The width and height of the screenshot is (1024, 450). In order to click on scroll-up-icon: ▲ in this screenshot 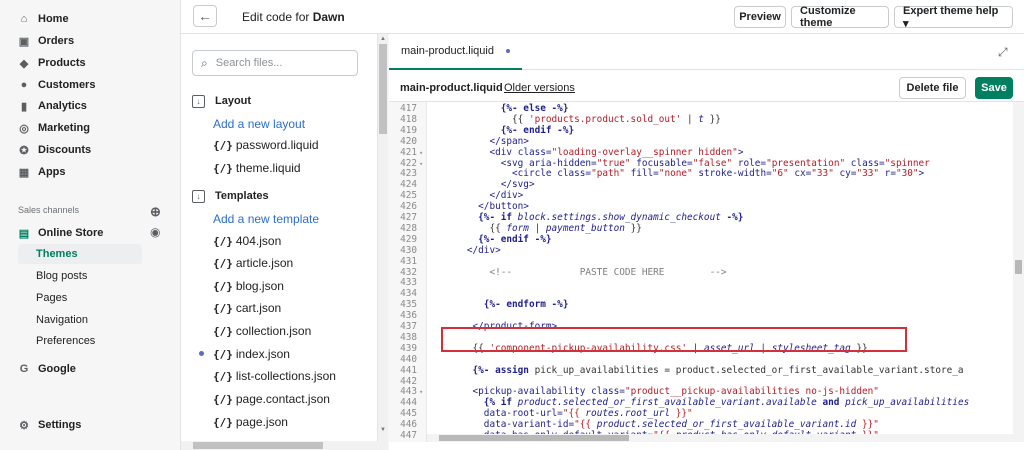, I will do `click(383, 39)`.